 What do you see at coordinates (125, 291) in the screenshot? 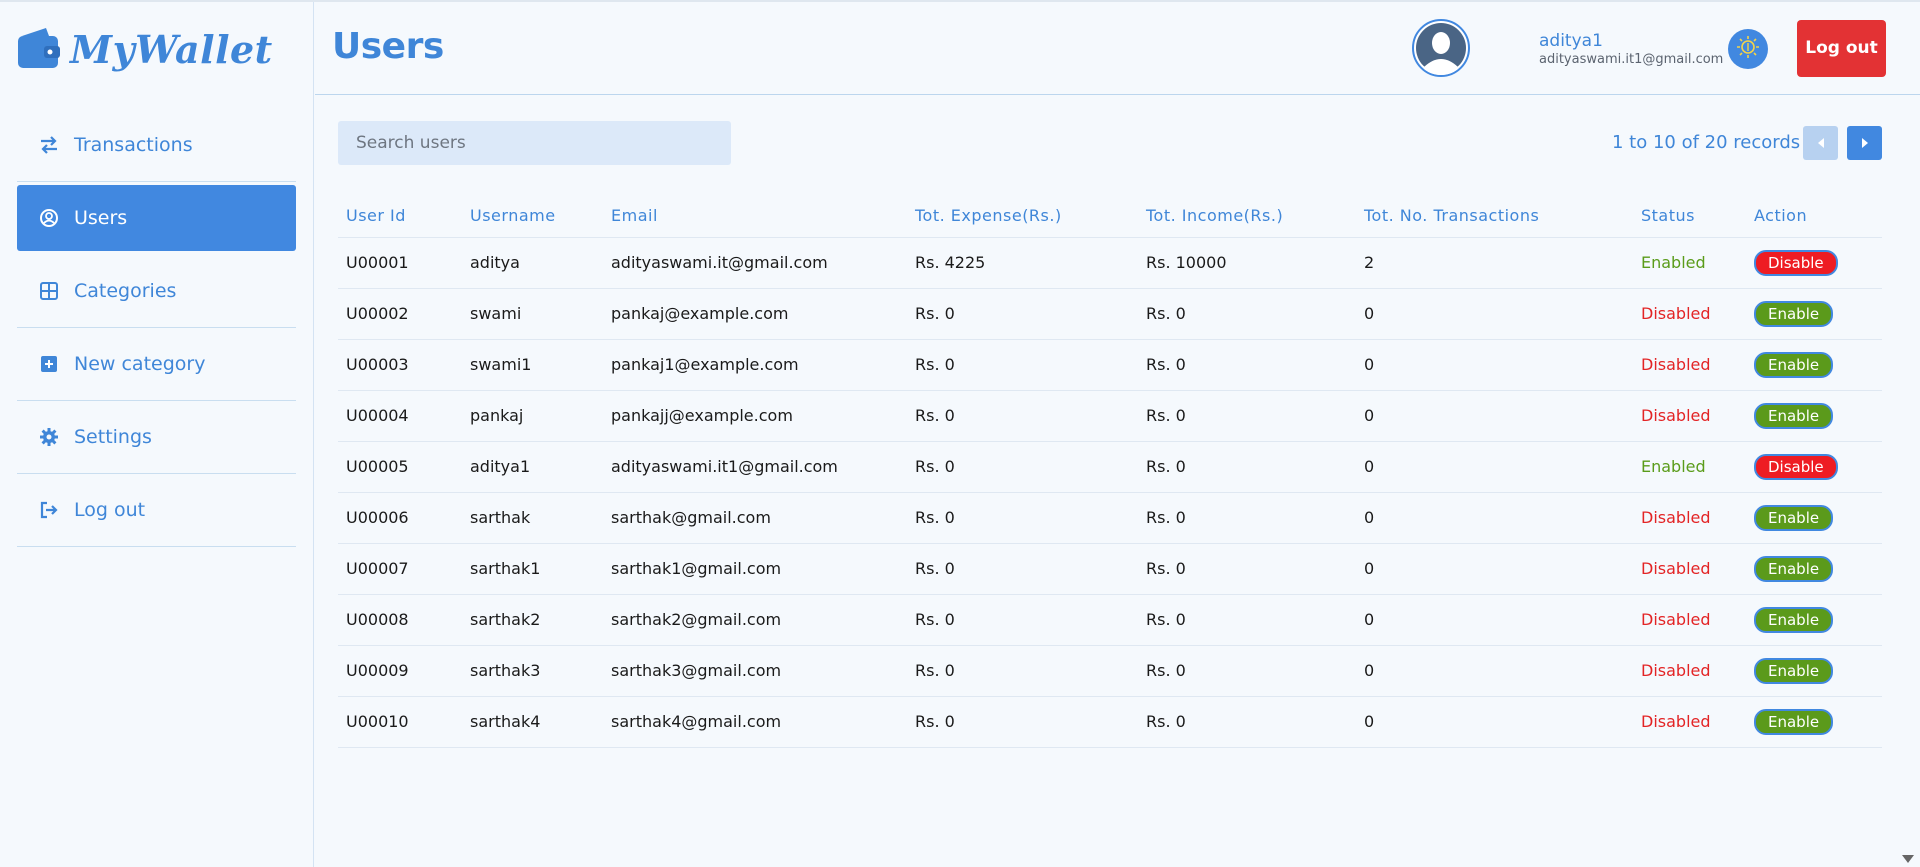
I see `sidebar-item-label: Categories` at bounding box center [125, 291].